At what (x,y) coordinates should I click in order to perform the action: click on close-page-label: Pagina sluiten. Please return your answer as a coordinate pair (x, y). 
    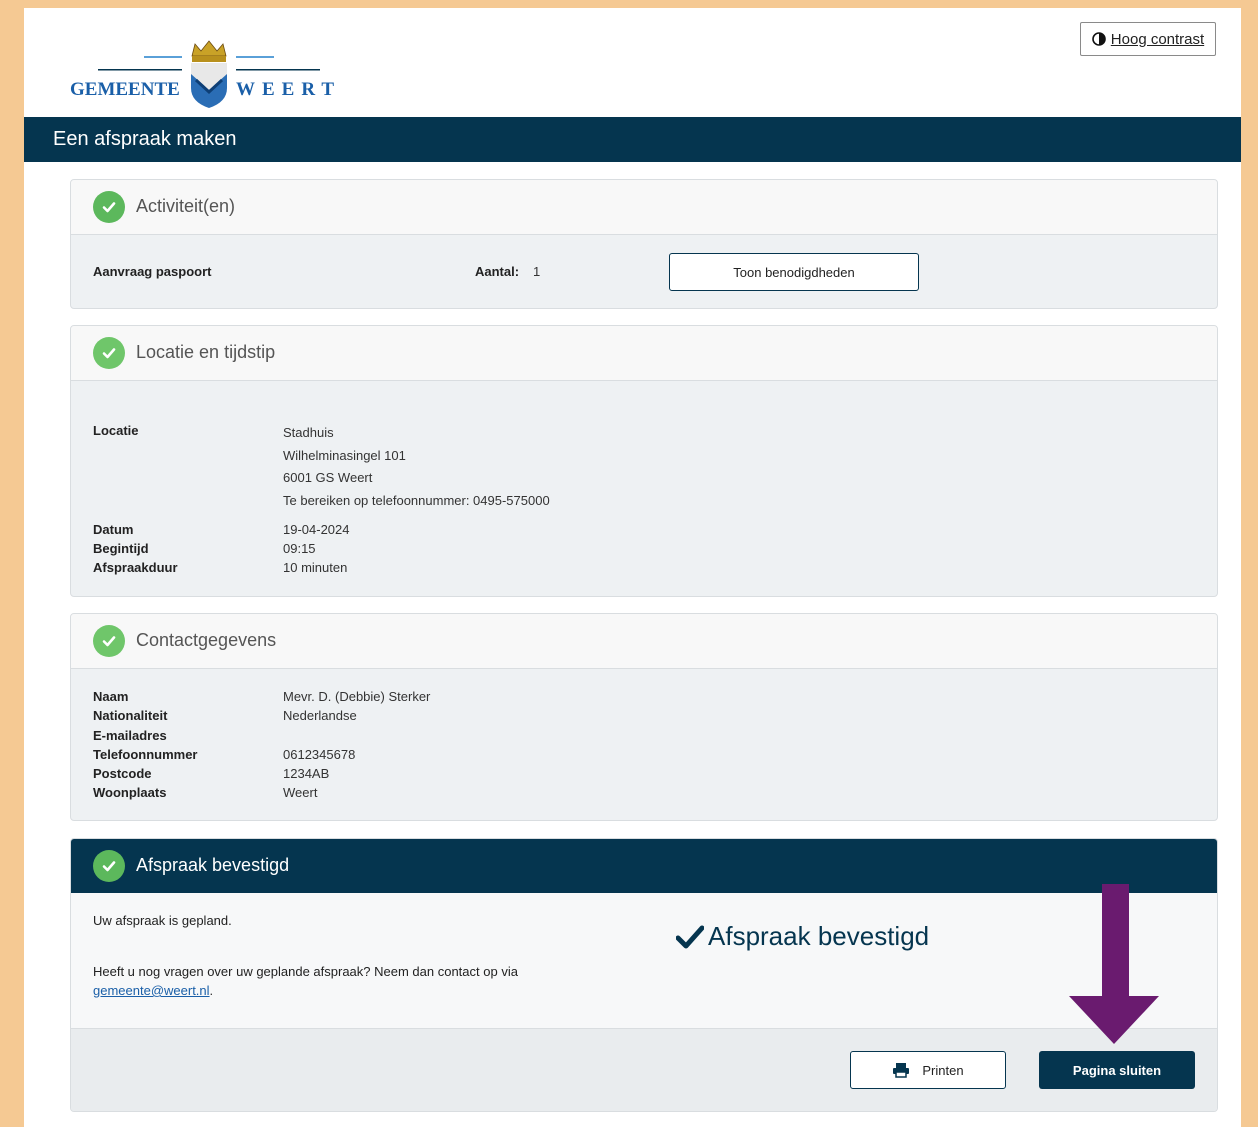
    Looking at the image, I should click on (1117, 1070).